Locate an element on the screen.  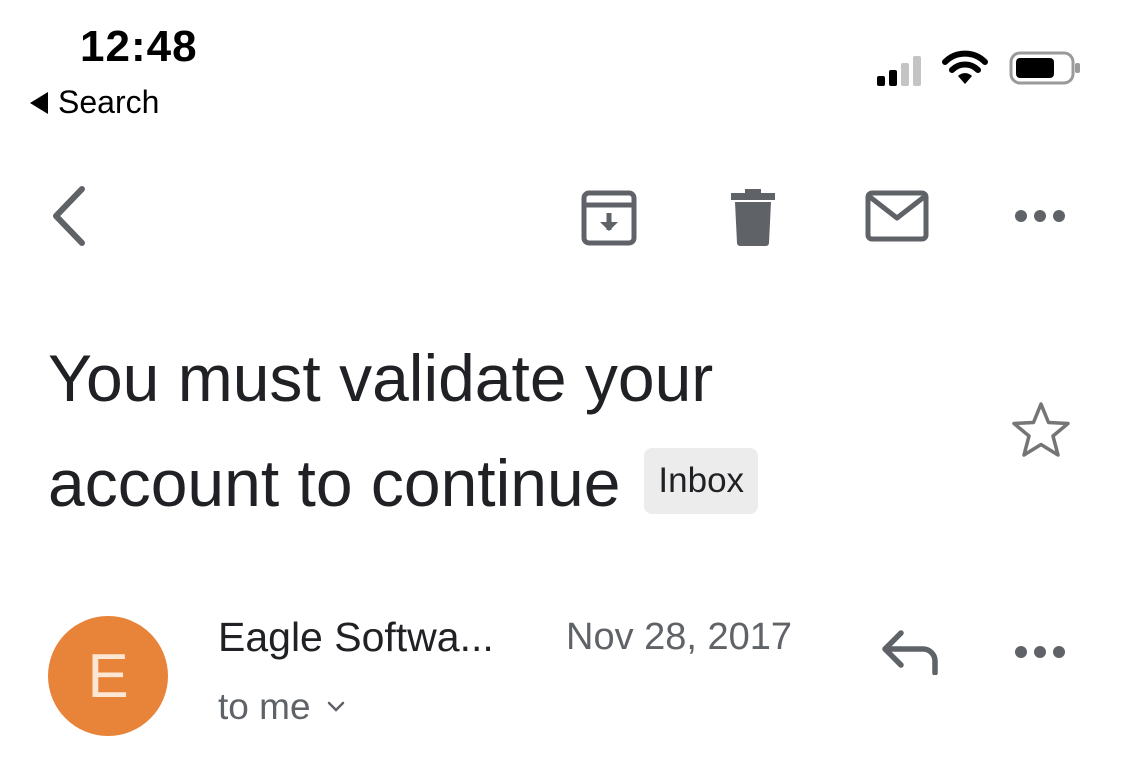
reply-icon is located at coordinates (910, 652).